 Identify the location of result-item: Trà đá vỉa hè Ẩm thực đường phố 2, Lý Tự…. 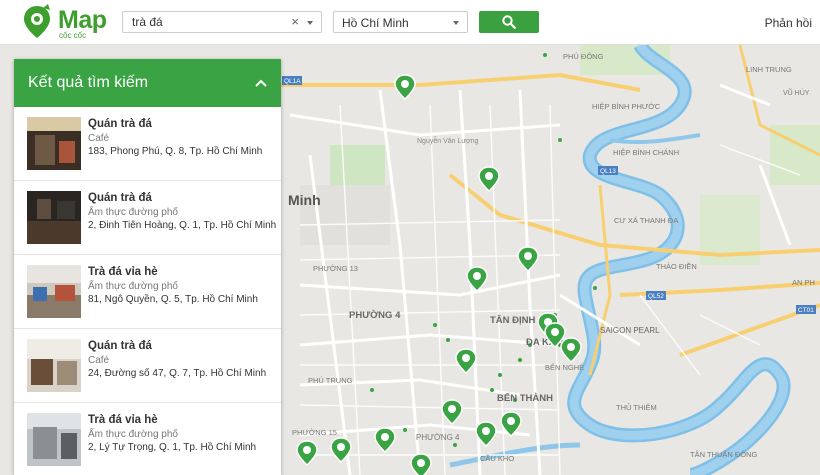
(147, 439).